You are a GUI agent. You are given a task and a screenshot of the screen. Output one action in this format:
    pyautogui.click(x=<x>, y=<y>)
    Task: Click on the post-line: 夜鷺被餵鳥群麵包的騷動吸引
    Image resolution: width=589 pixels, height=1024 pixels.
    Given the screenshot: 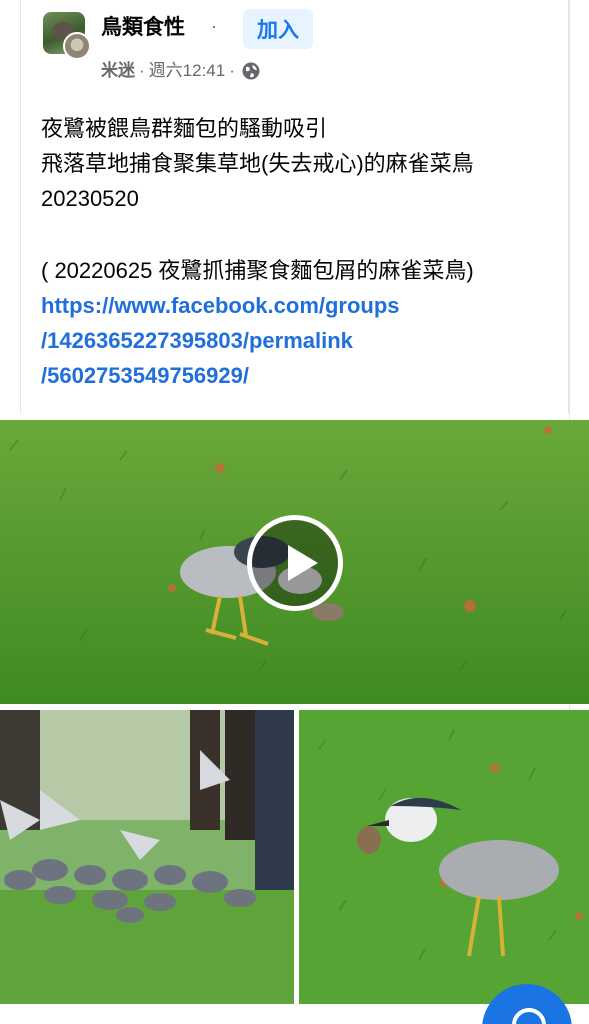 What is the action you would take?
    pyautogui.click(x=184, y=128)
    